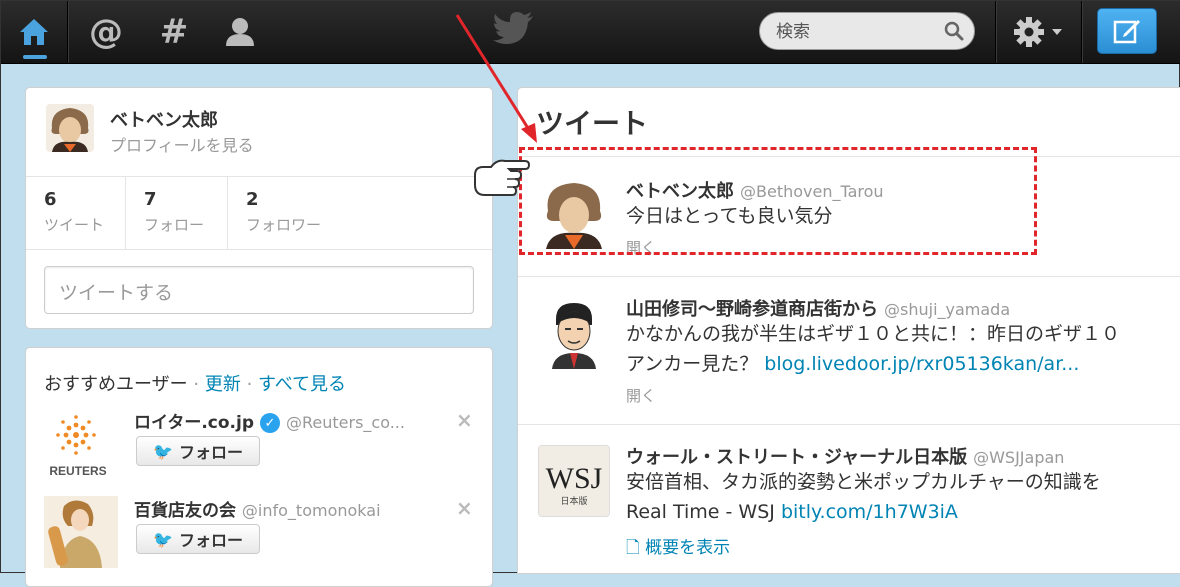  Describe the element at coordinates (270, 423) in the screenshot. I see `verified-icon: ✓` at that location.